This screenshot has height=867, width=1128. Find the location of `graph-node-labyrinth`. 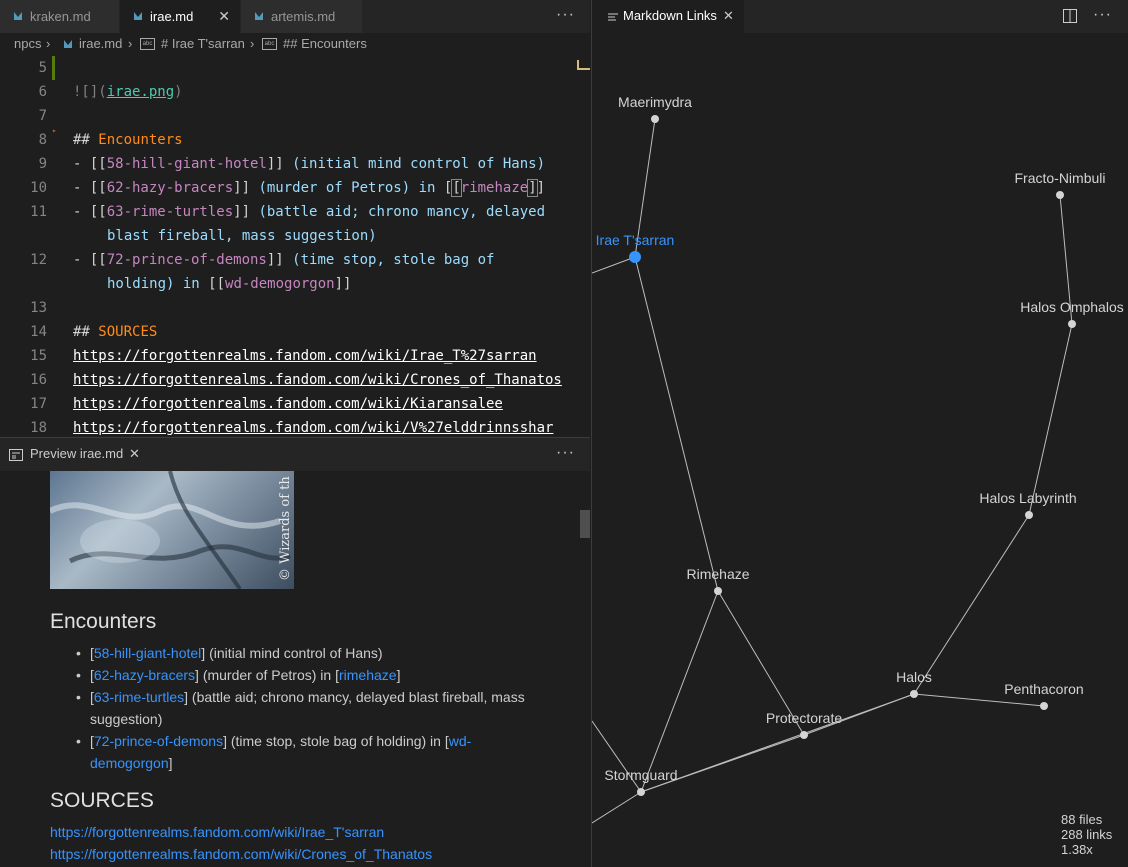

graph-node-labyrinth is located at coordinates (1029, 515).